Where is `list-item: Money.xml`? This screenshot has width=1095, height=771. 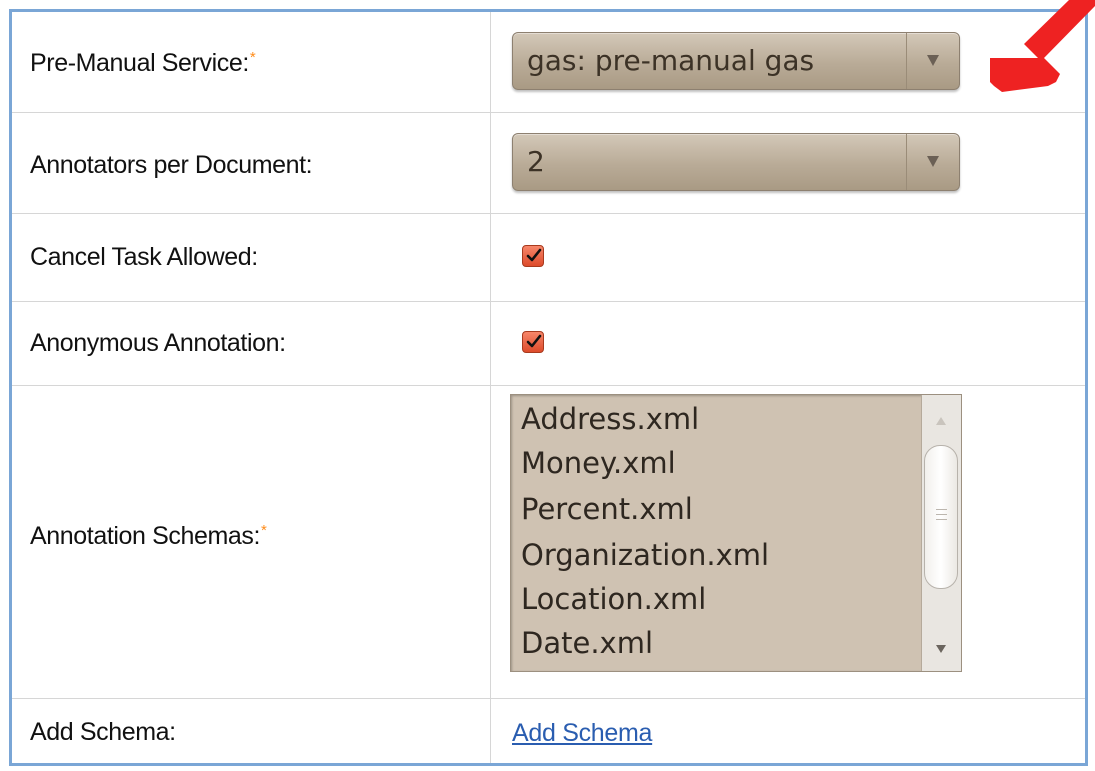
list-item: Money.xml is located at coordinates (598, 463).